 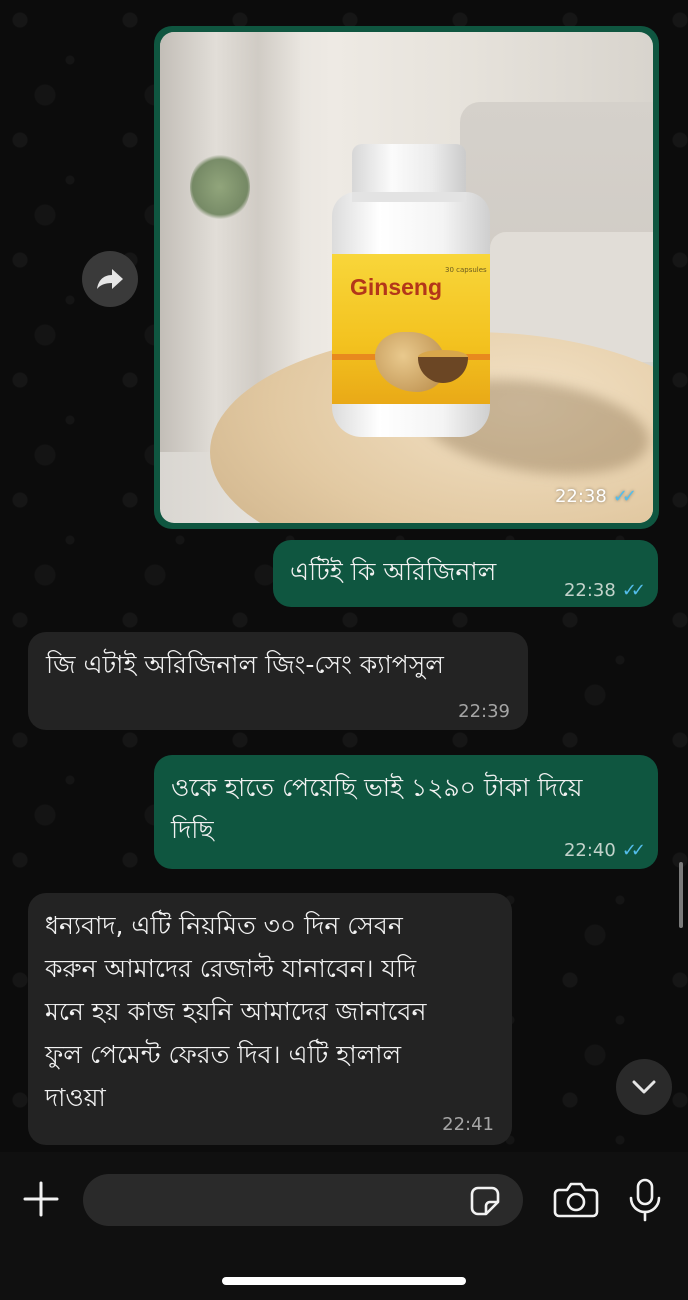 What do you see at coordinates (75, 1097) in the screenshot?
I see `message-line: দাওয়া` at bounding box center [75, 1097].